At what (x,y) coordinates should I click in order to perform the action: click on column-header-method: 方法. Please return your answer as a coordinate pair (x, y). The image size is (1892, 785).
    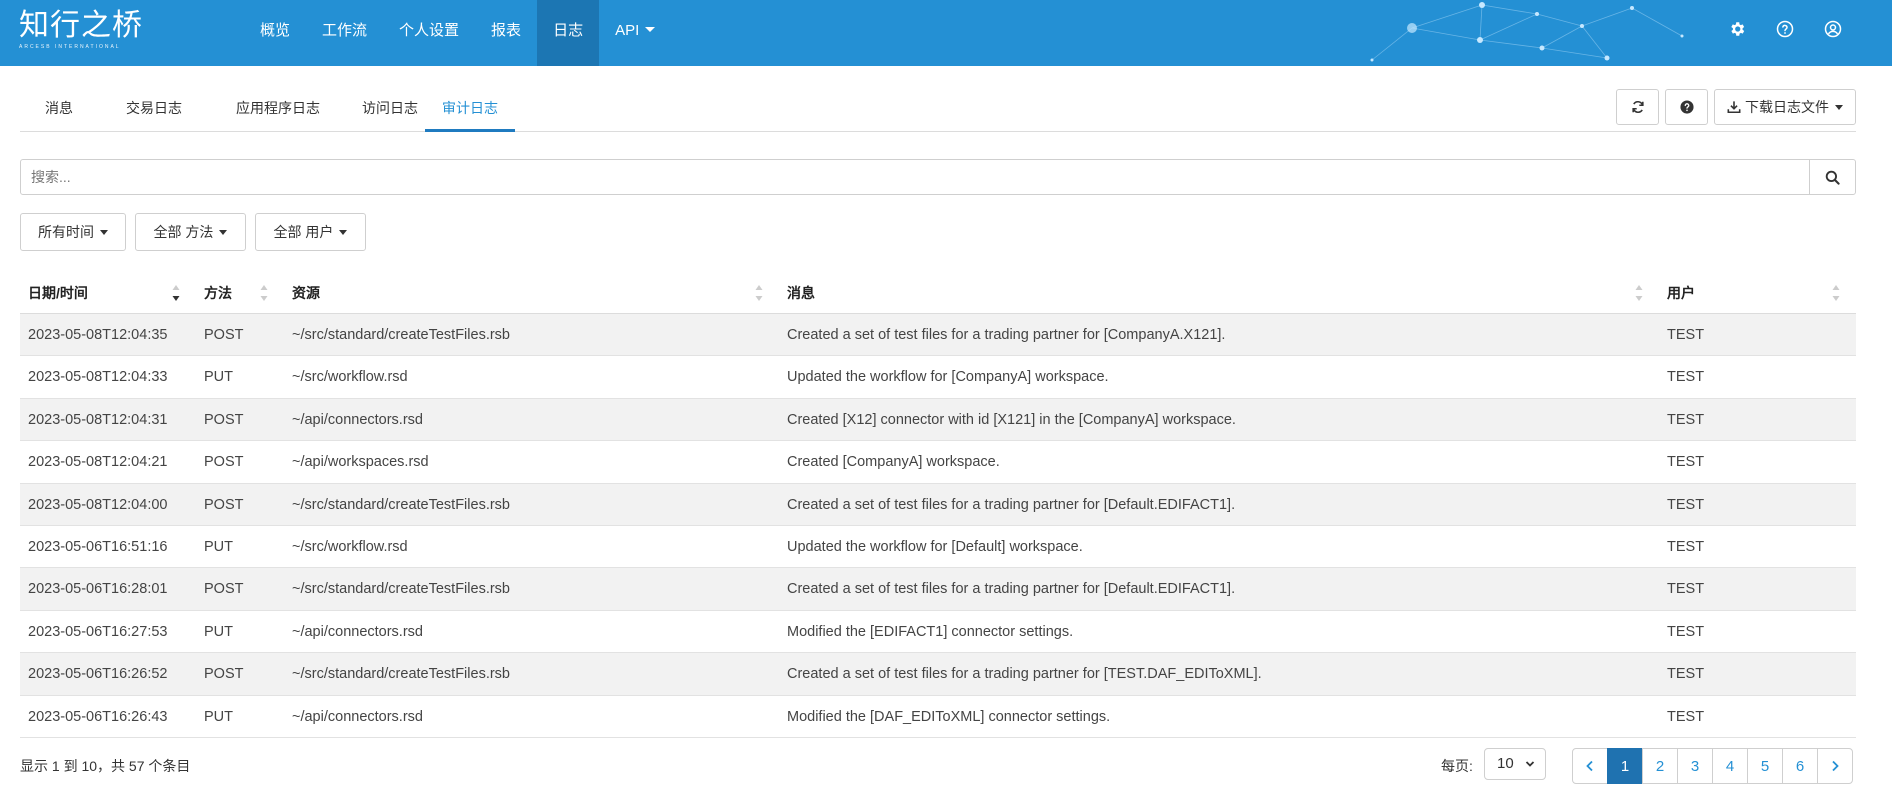
    Looking at the image, I should click on (240, 293).